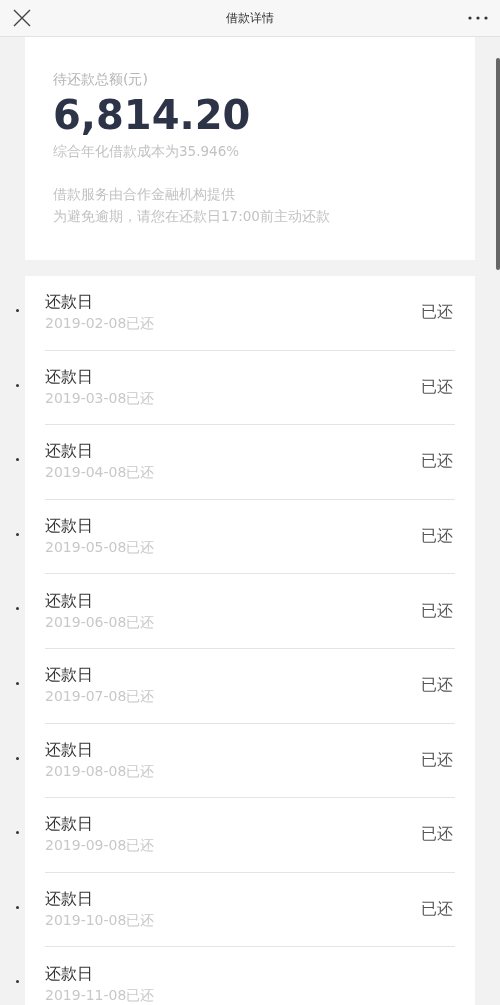 The height and width of the screenshot is (1005, 500). What do you see at coordinates (147, 152) in the screenshot?
I see `rate-text: 综合年化借款成本为35.946%` at bounding box center [147, 152].